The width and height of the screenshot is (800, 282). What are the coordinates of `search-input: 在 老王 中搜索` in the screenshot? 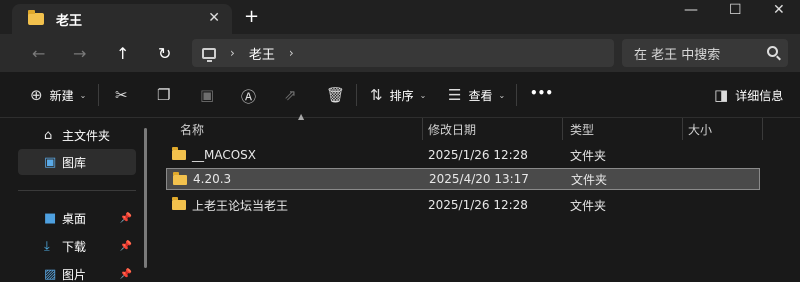 It's located at (705, 53).